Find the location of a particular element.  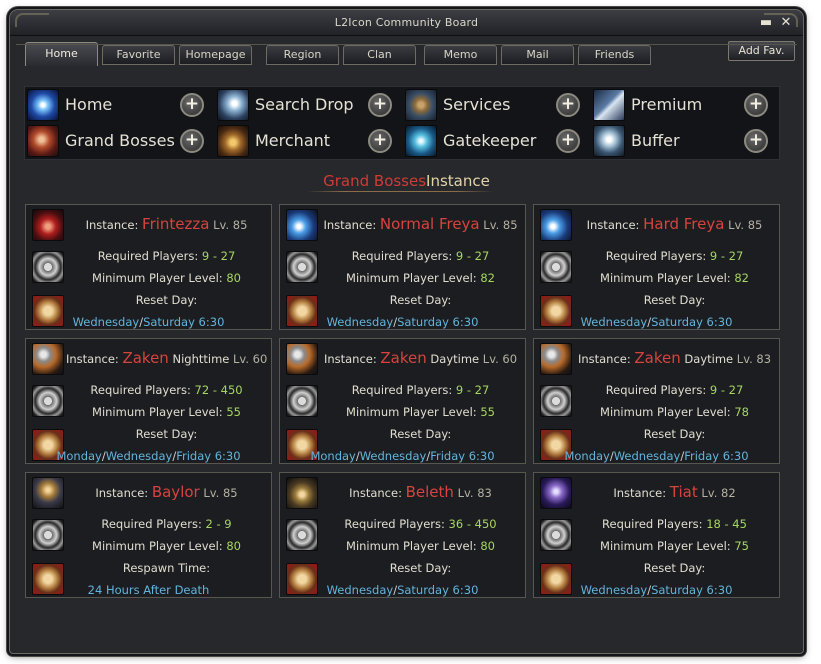

required-players-row: Required Players: 2 - 9 is located at coordinates (166, 524).